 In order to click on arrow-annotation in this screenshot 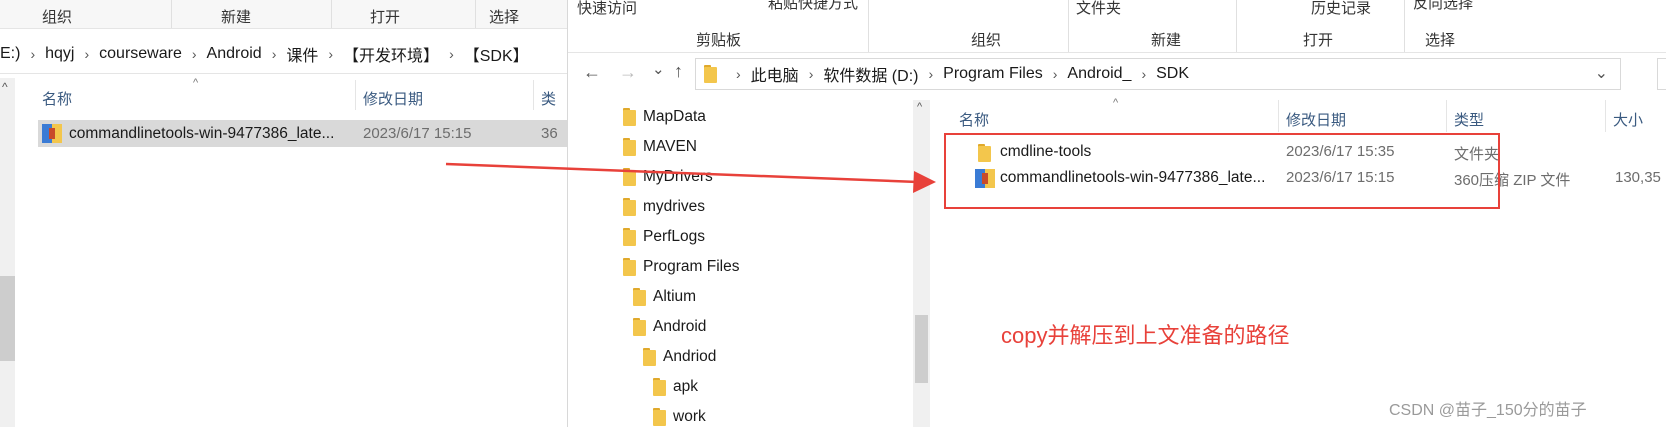, I will do `click(690, 177)`.